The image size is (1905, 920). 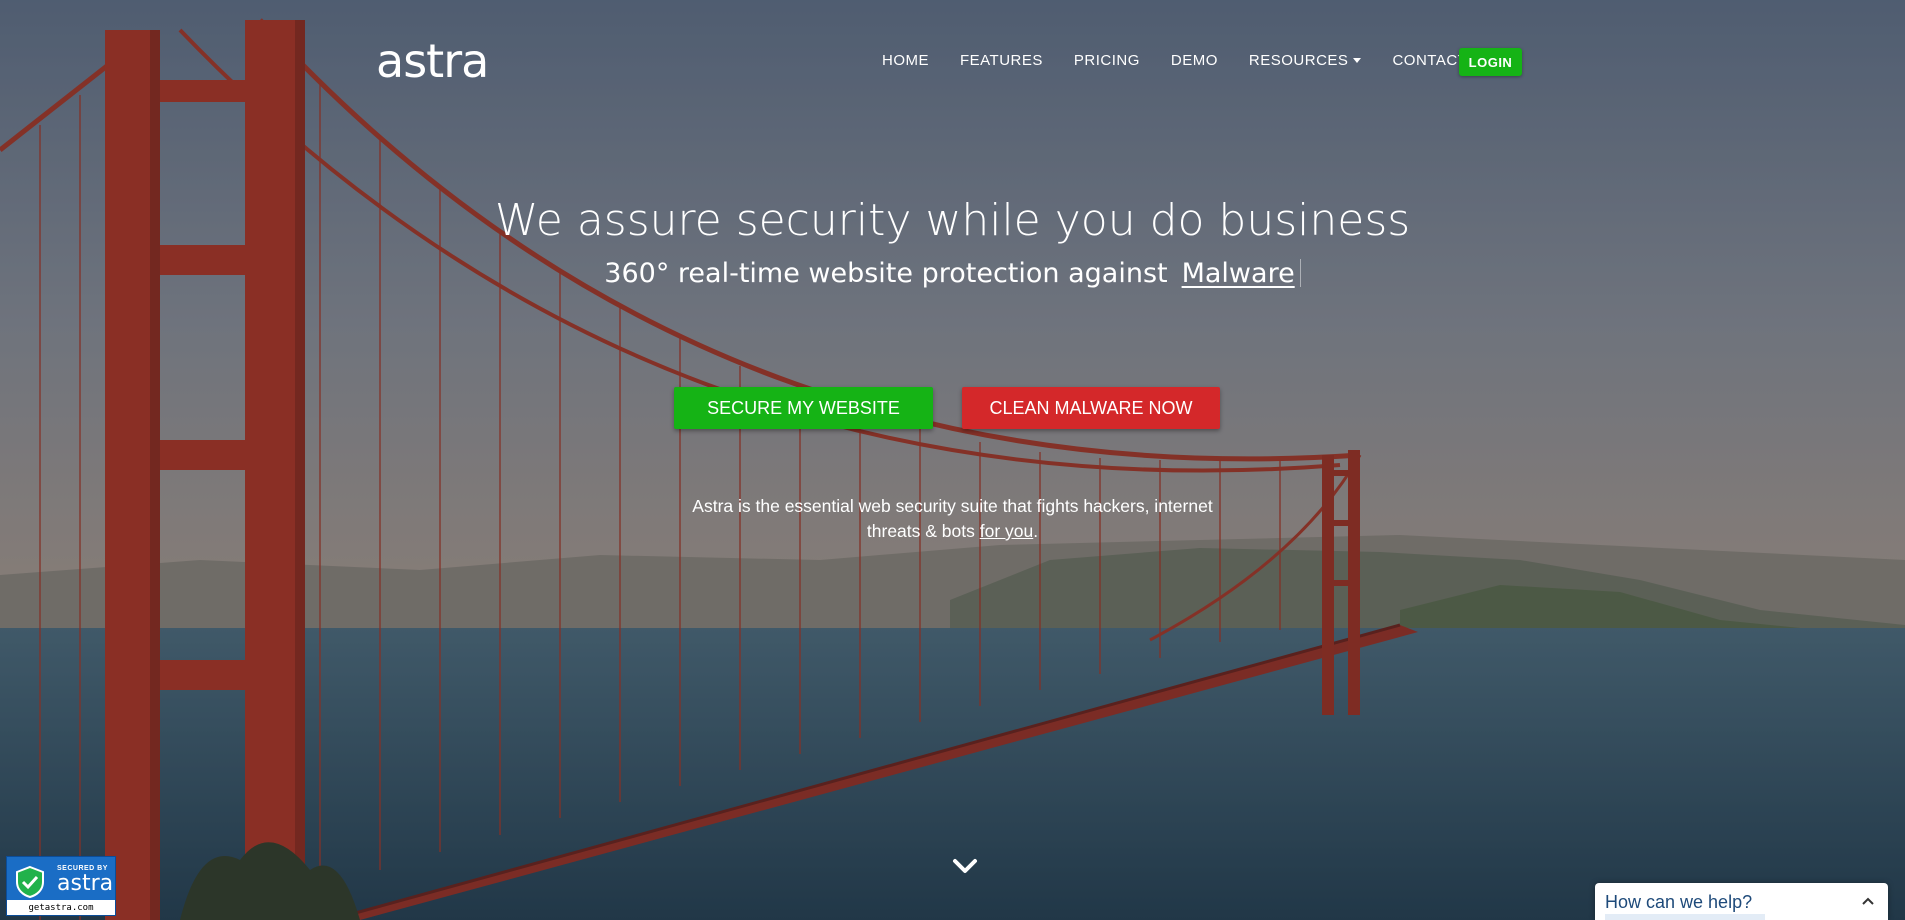 What do you see at coordinates (905, 60) in the screenshot?
I see `nav-home: HOME` at bounding box center [905, 60].